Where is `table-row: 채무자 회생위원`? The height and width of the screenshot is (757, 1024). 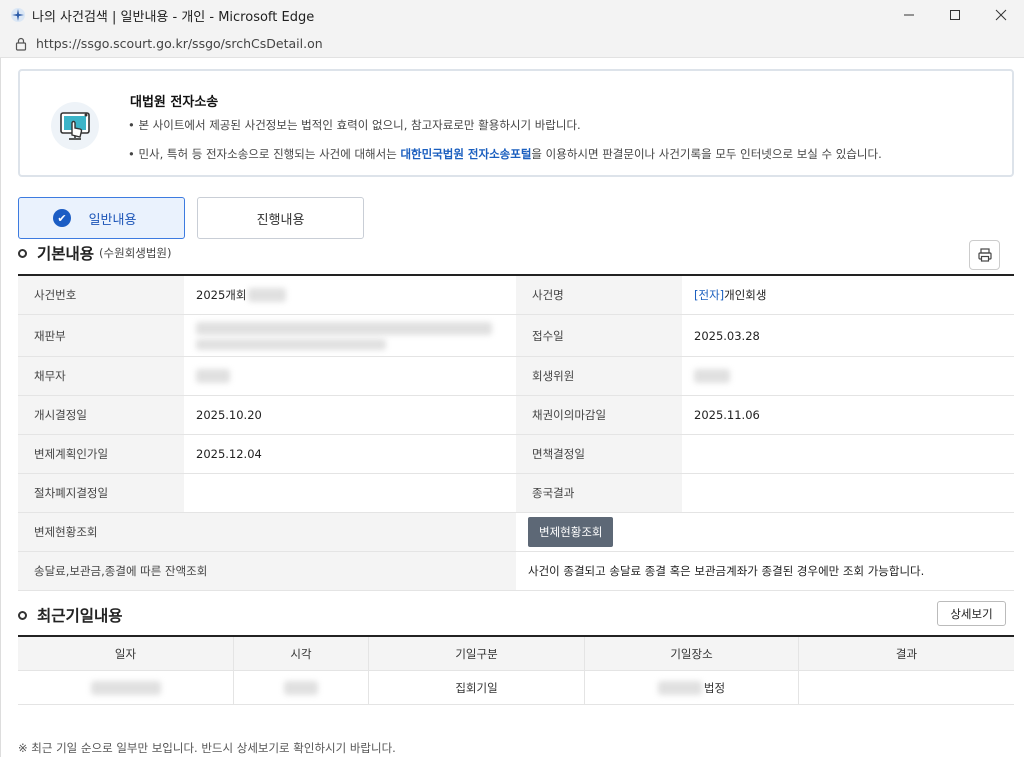
table-row: 채무자 회생위원 is located at coordinates (516, 376).